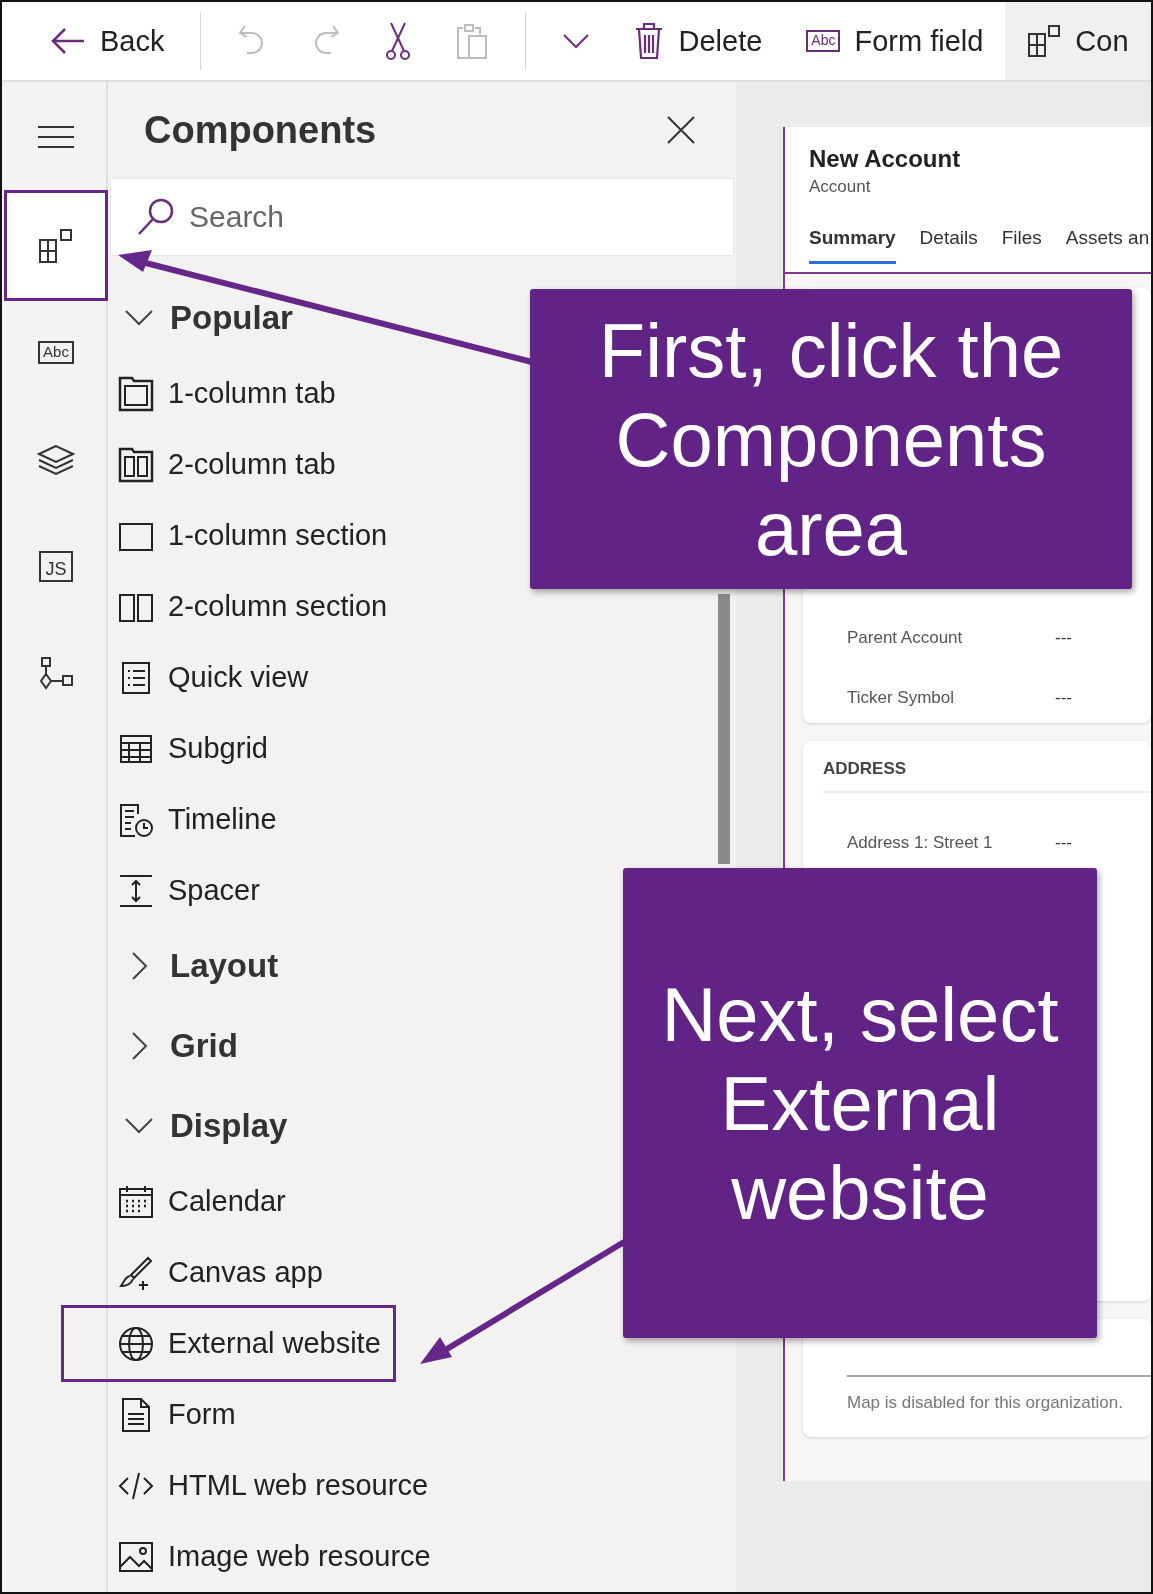  What do you see at coordinates (225, 464) in the screenshot?
I see `component-item: 2-column tab` at bounding box center [225, 464].